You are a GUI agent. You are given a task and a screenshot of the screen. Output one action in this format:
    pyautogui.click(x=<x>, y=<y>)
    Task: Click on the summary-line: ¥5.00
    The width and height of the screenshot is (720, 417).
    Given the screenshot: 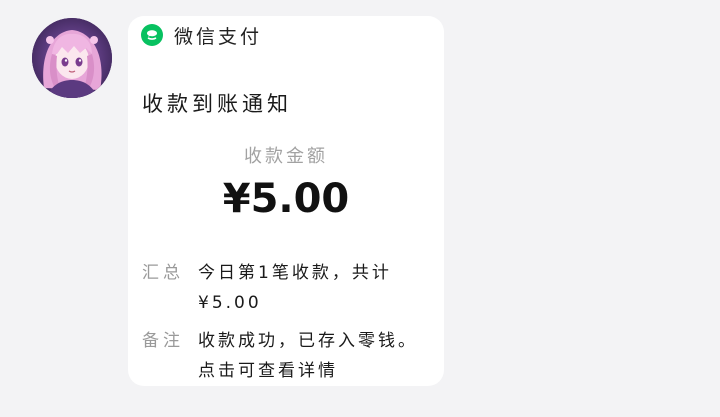 What is the action you would take?
    pyautogui.click(x=230, y=303)
    